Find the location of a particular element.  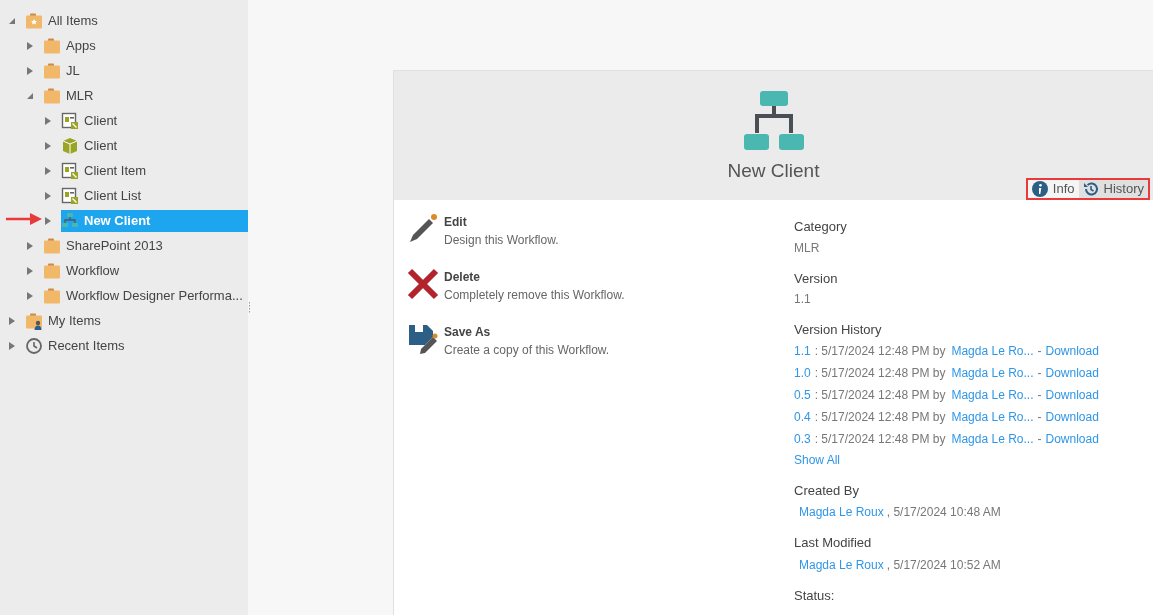

field-label: Status: is located at coordinates (815, 595).